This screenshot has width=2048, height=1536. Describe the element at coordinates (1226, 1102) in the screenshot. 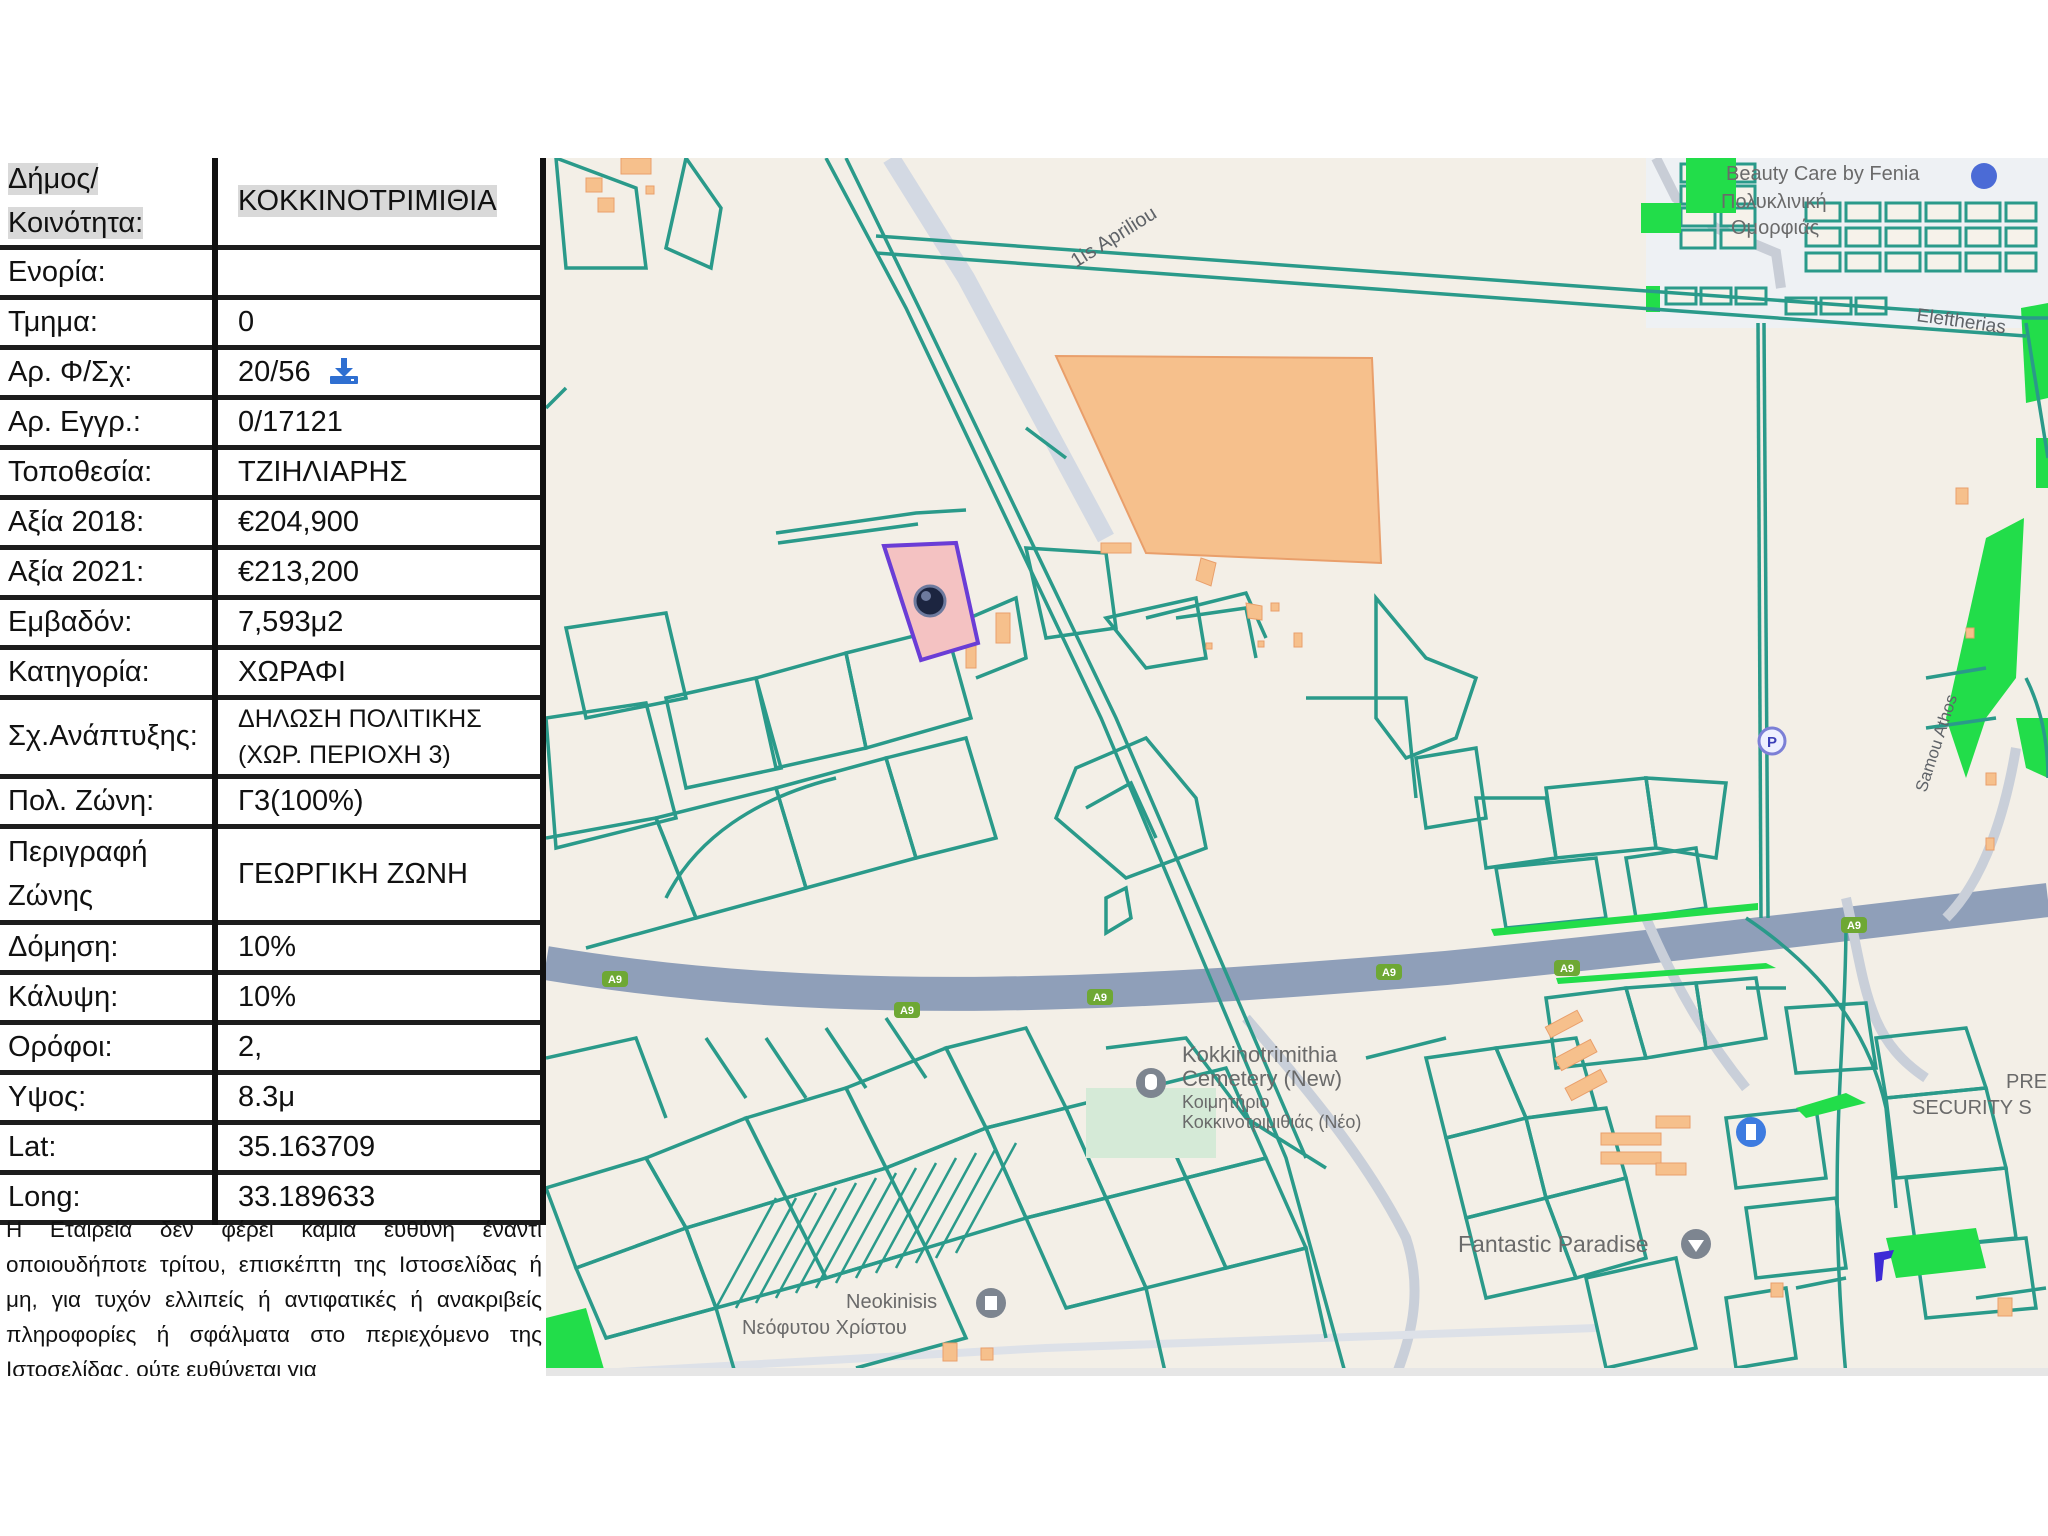

I see `poi-label: Κοιμητήριο` at that location.